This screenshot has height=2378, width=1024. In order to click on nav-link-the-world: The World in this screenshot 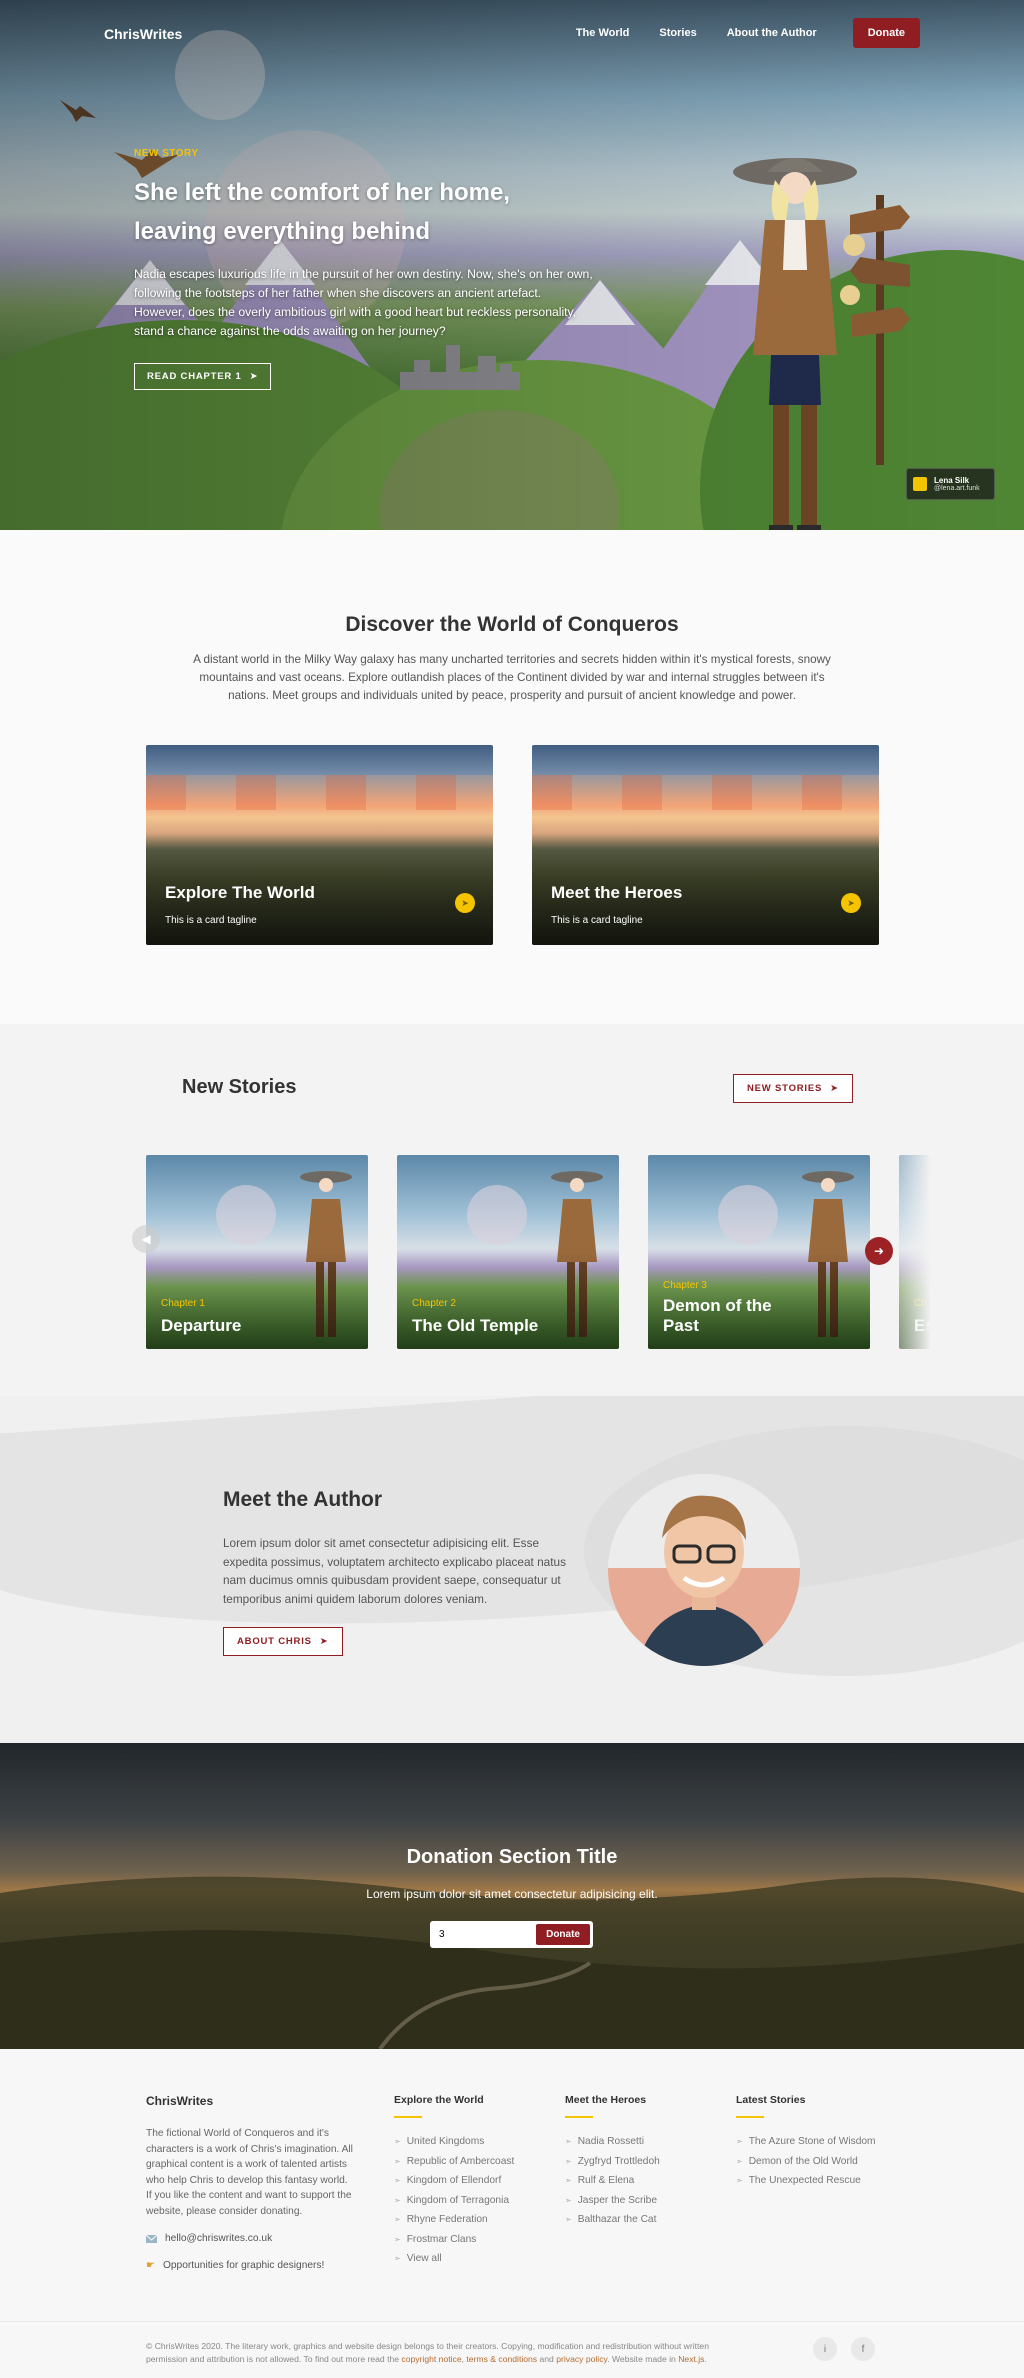, I will do `click(603, 33)`.